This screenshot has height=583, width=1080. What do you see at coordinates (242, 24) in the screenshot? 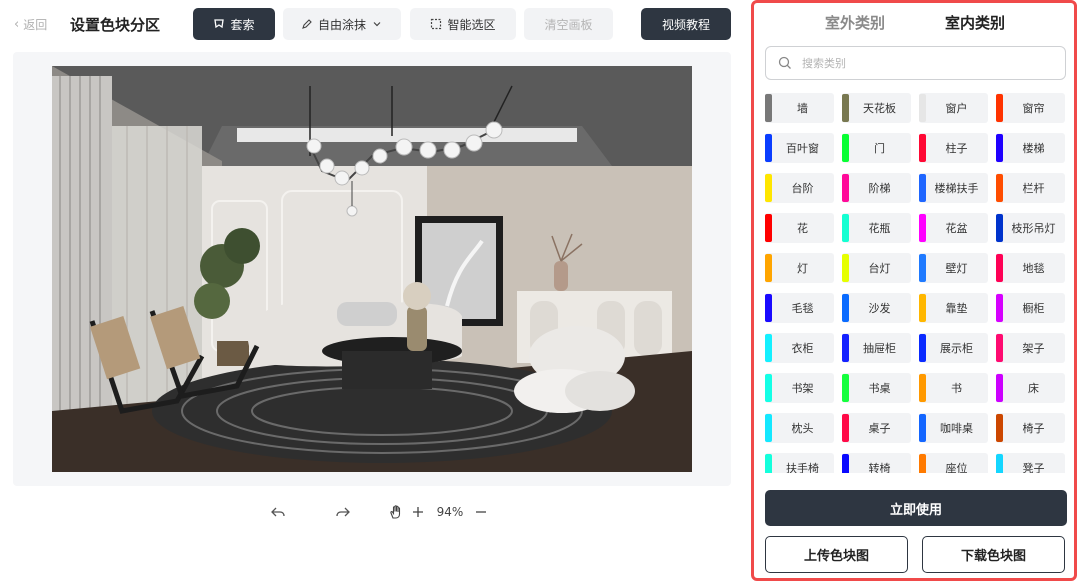
I see `lasso-label: 套索` at bounding box center [242, 24].